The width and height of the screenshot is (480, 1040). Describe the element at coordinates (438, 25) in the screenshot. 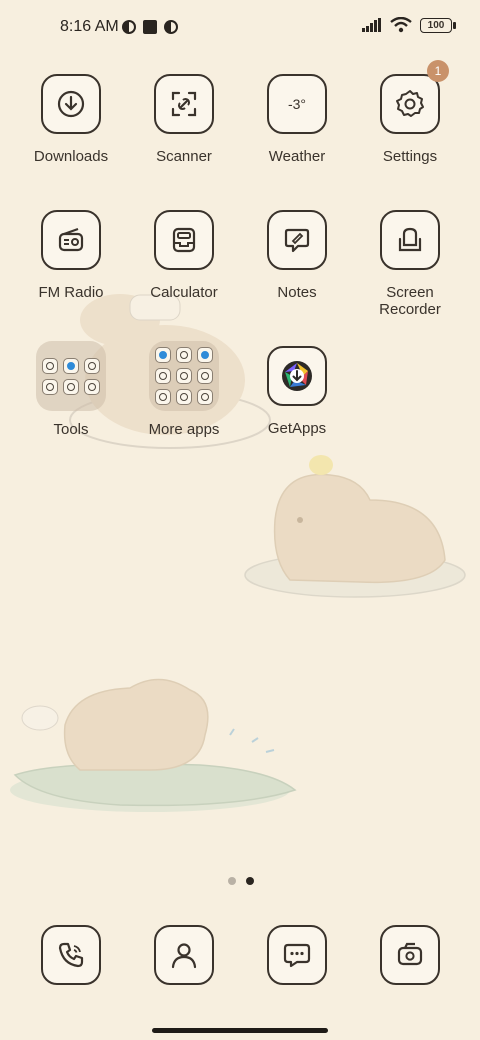

I see `battery-indicator: 100` at that location.